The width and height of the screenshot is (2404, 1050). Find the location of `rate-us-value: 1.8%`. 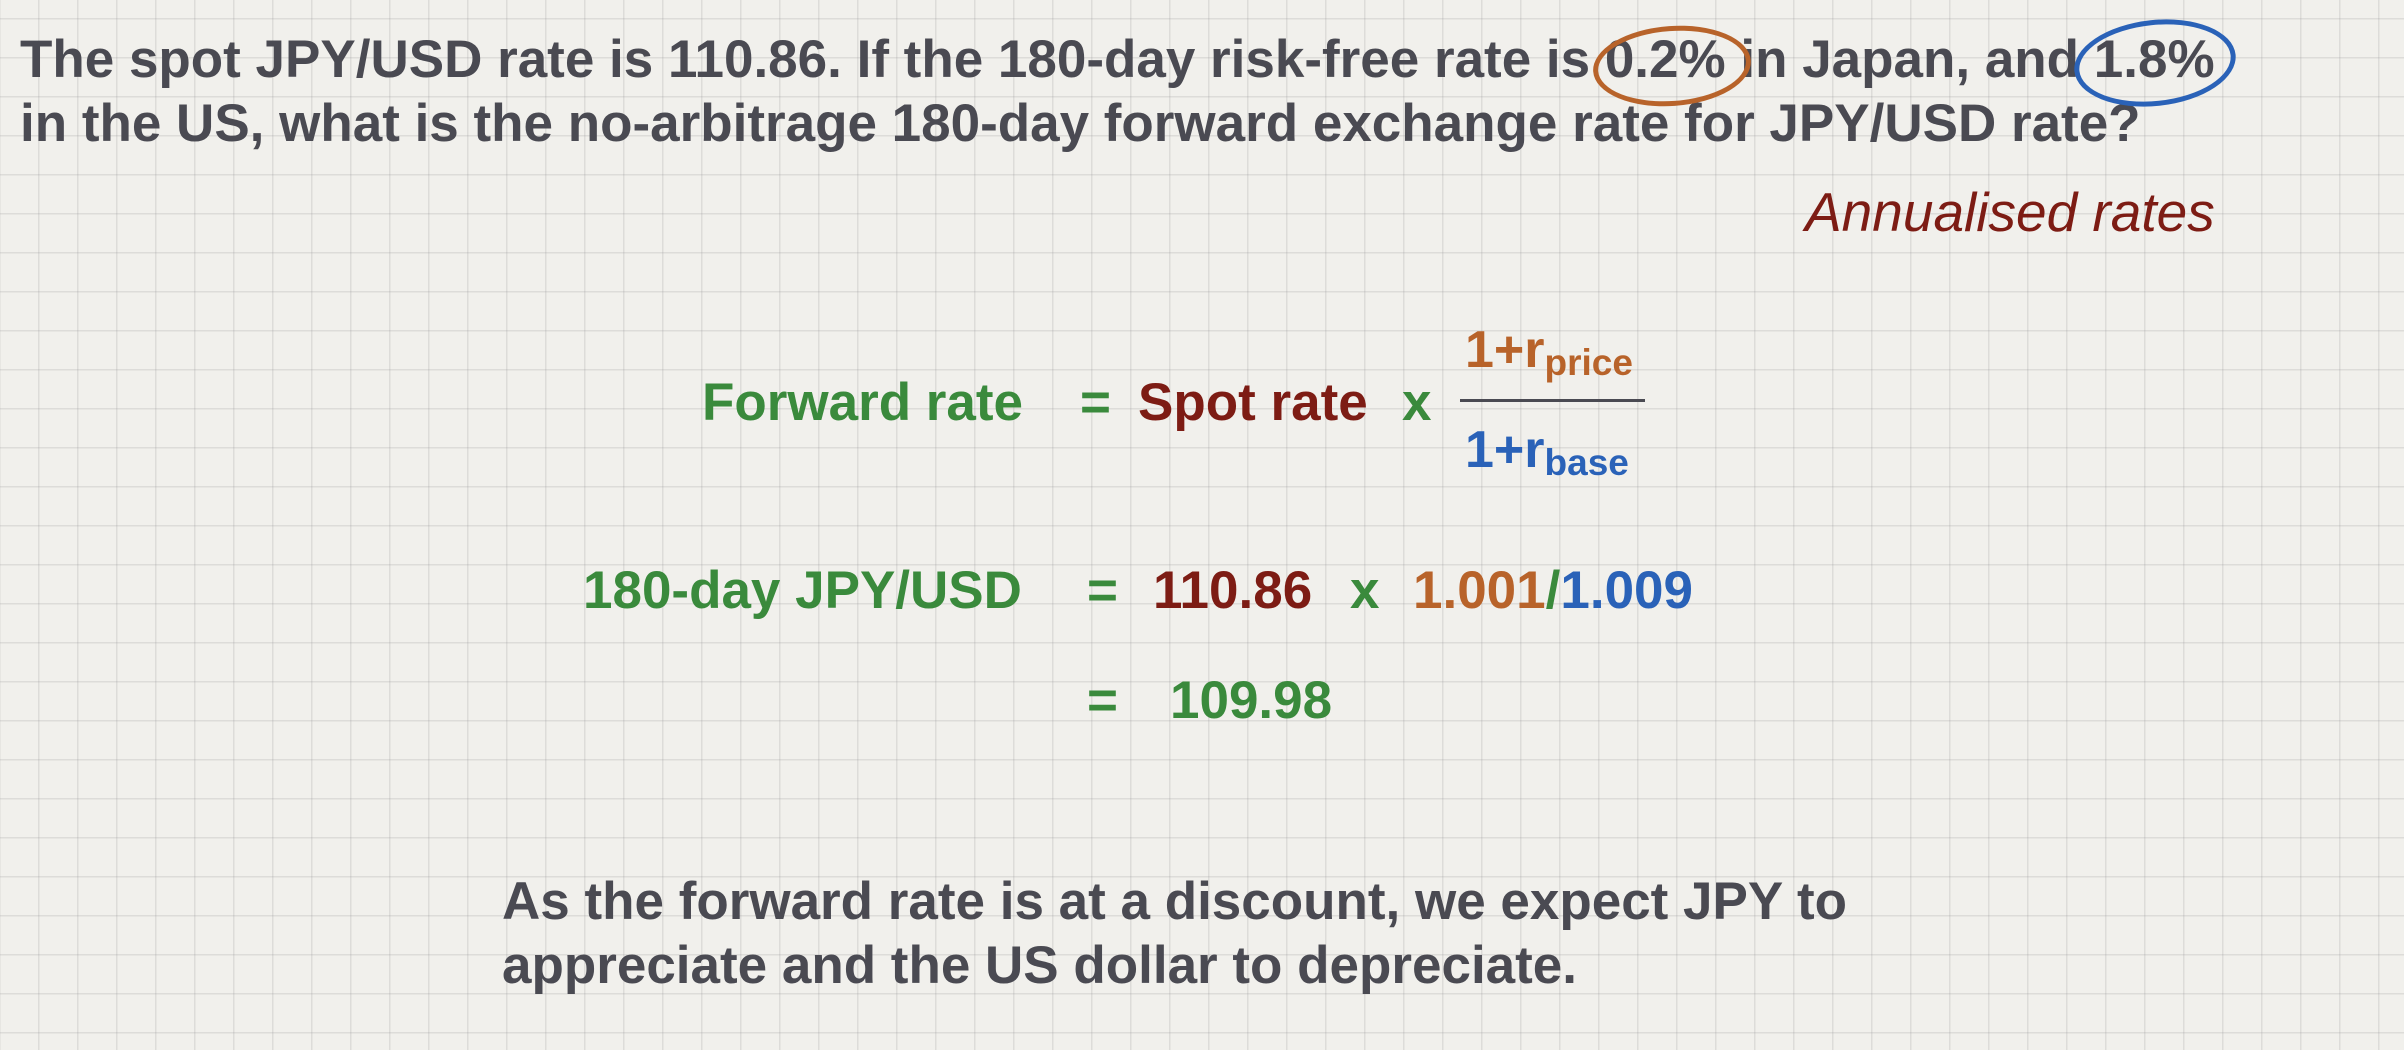

rate-us-value: 1.8% is located at coordinates (2154, 59).